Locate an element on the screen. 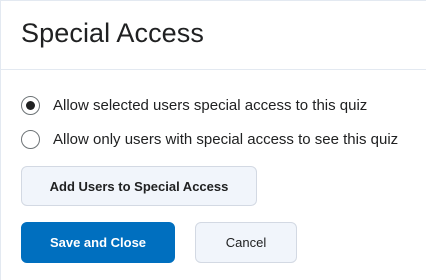 The width and height of the screenshot is (426, 280). dialog-title: Special Access is located at coordinates (112, 33).